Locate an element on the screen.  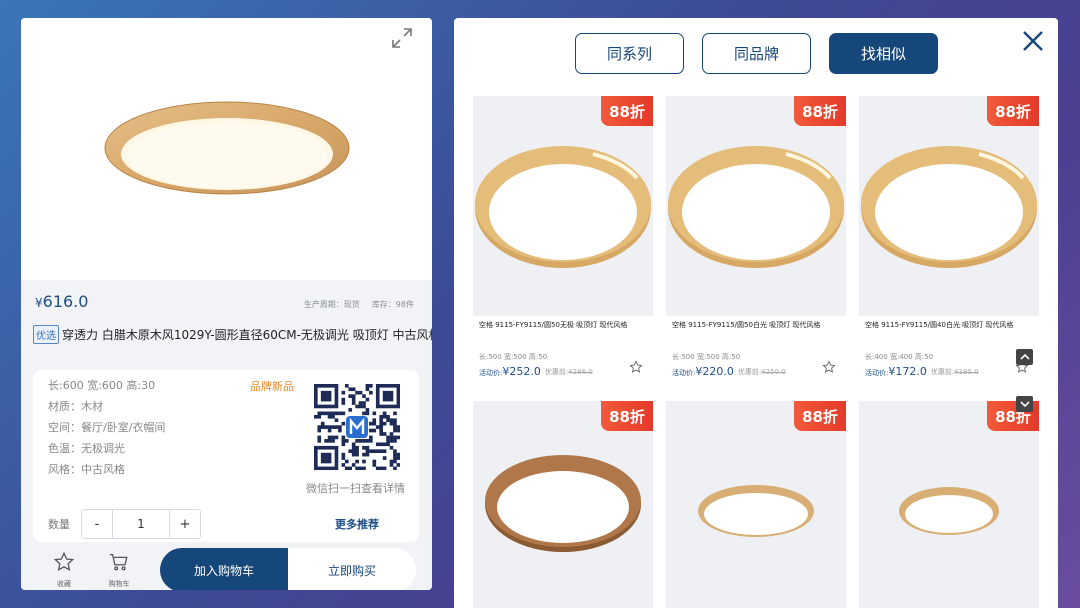
action-bar: 收藏 购物车 加入购物车 立即购买 is located at coordinates (226, 569).